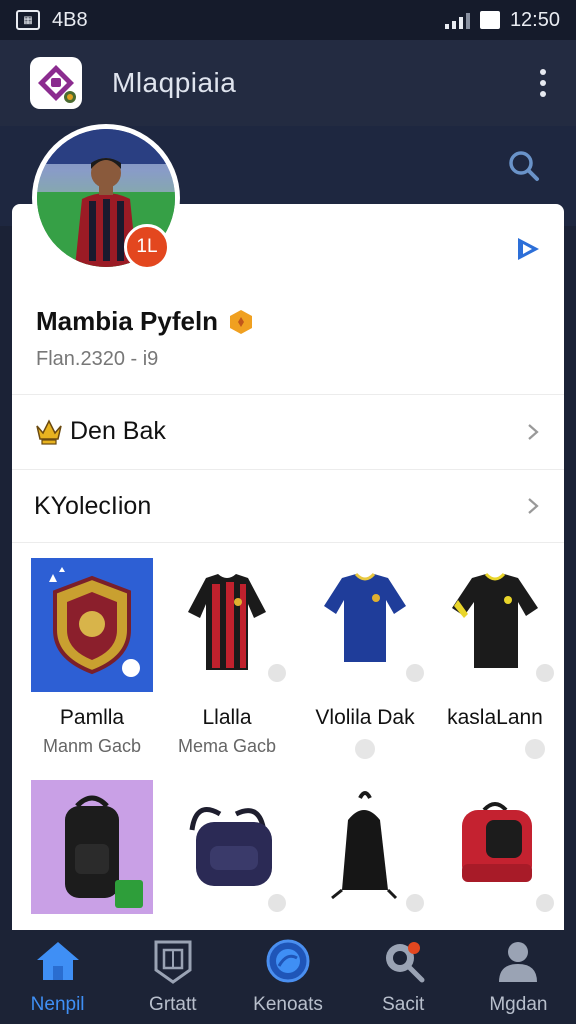 This screenshot has width=576, height=1024. What do you see at coordinates (57, 1004) in the screenshot?
I see `nav-label: Nenpil` at bounding box center [57, 1004].